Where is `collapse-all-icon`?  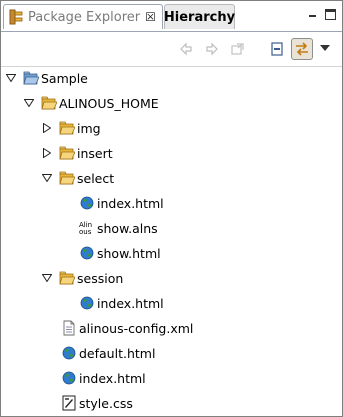
collapse-all-icon is located at coordinates (277, 49).